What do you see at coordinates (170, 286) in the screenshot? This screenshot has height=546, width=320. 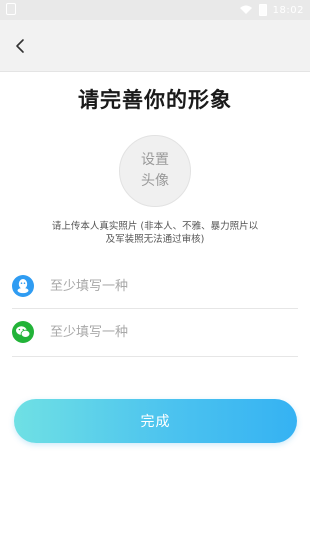 I see `qq-input` at bounding box center [170, 286].